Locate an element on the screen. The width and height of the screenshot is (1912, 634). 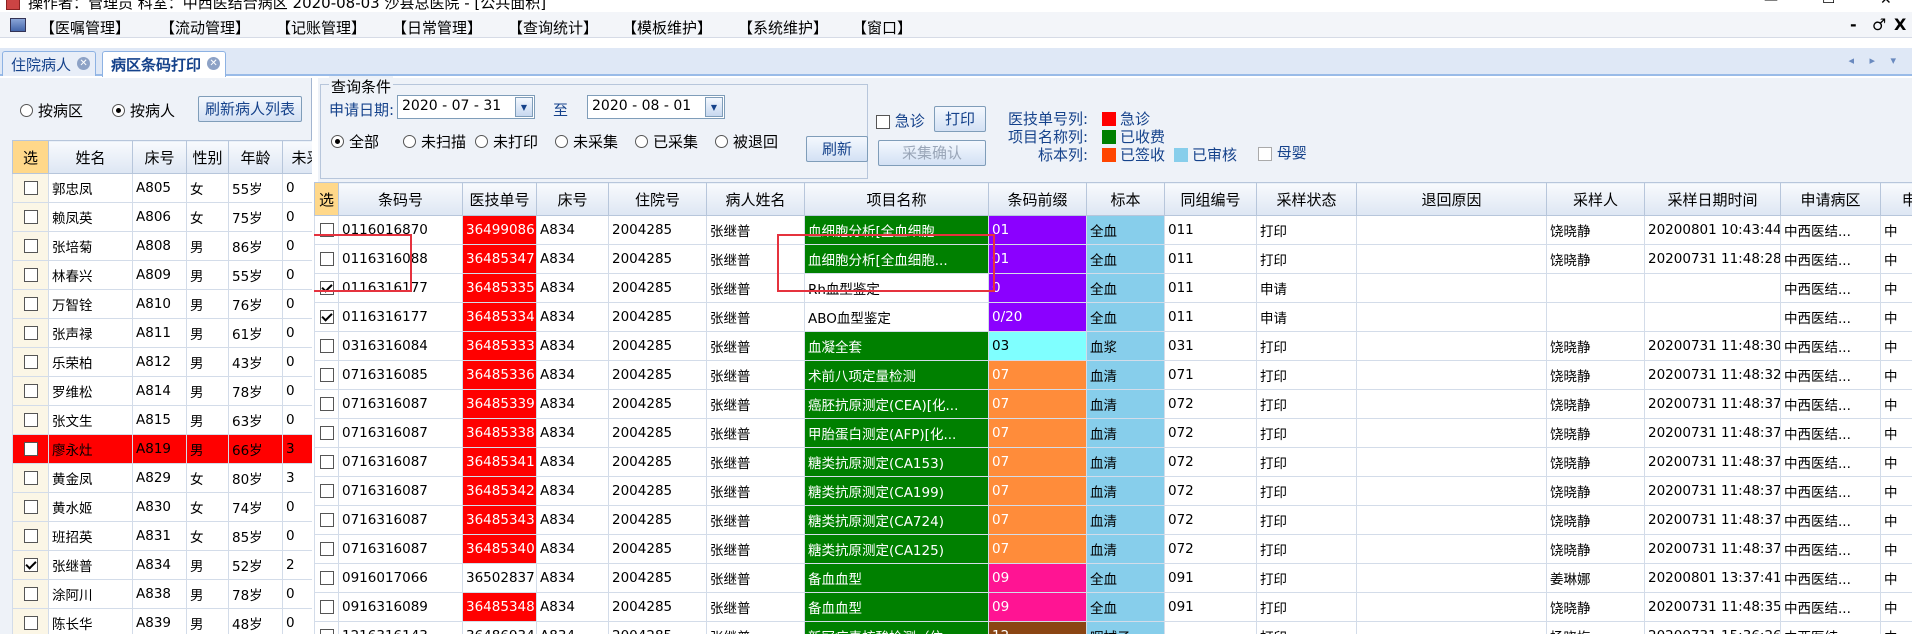
date-from-picker: 2020 - 07 - 31 ▼ is located at coordinates (466, 107).